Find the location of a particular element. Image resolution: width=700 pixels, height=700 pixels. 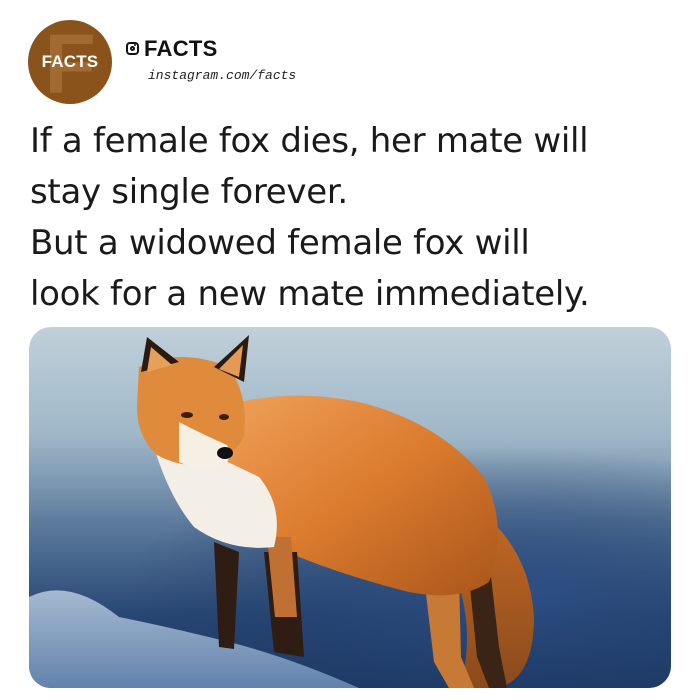

post-text-line: look for a new mate immediately. is located at coordinates (310, 294).